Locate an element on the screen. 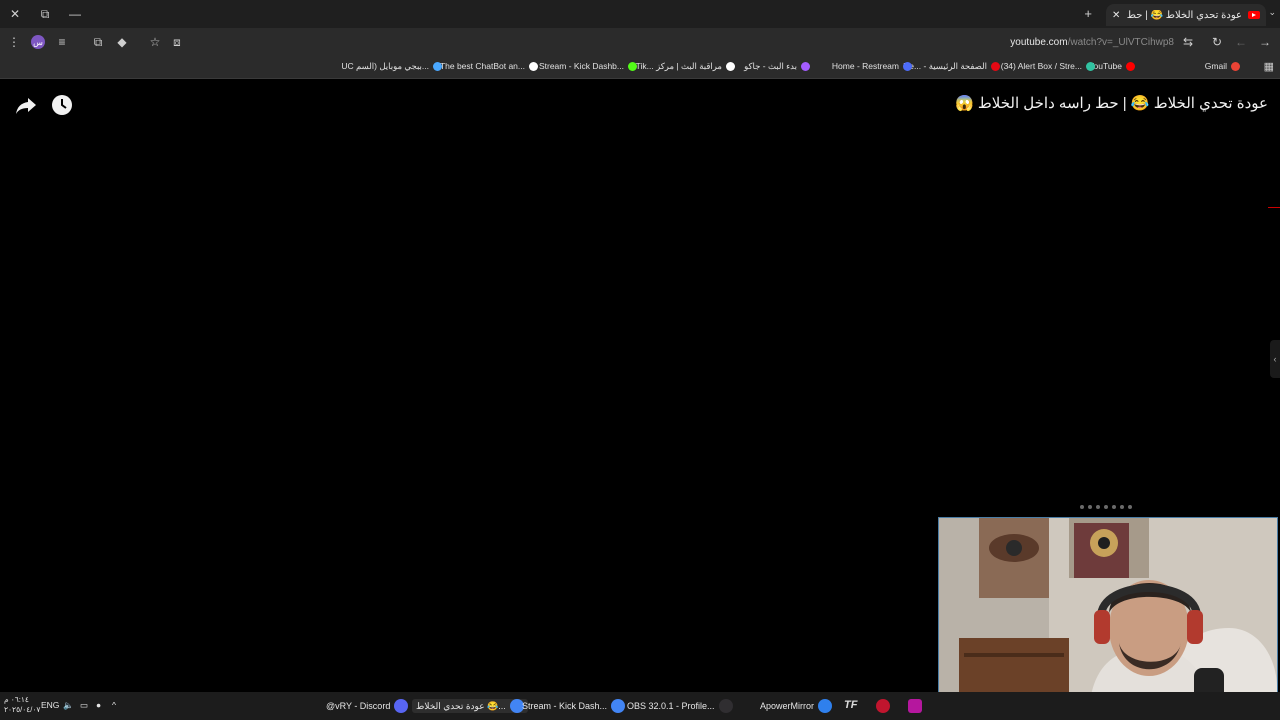 The width and height of the screenshot is (1280, 720). network-icon: ▭ is located at coordinates (84, 705).